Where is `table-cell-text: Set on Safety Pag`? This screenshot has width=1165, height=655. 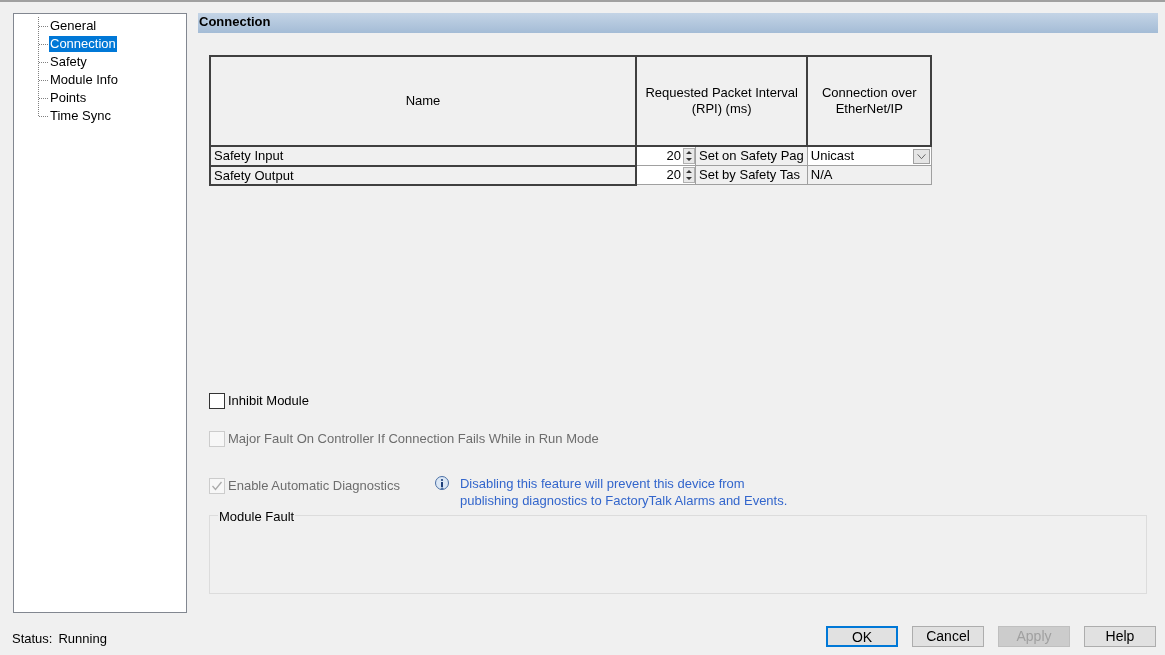
table-cell-text: Set on Safety Pag is located at coordinates (751, 156).